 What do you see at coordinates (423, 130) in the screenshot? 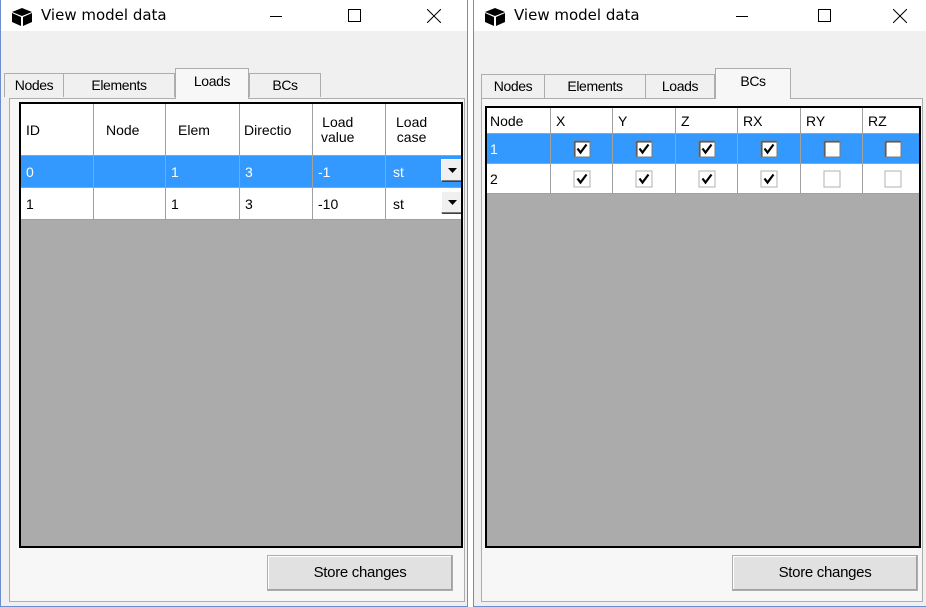
I see `column-header-load-case: Load case` at bounding box center [423, 130].